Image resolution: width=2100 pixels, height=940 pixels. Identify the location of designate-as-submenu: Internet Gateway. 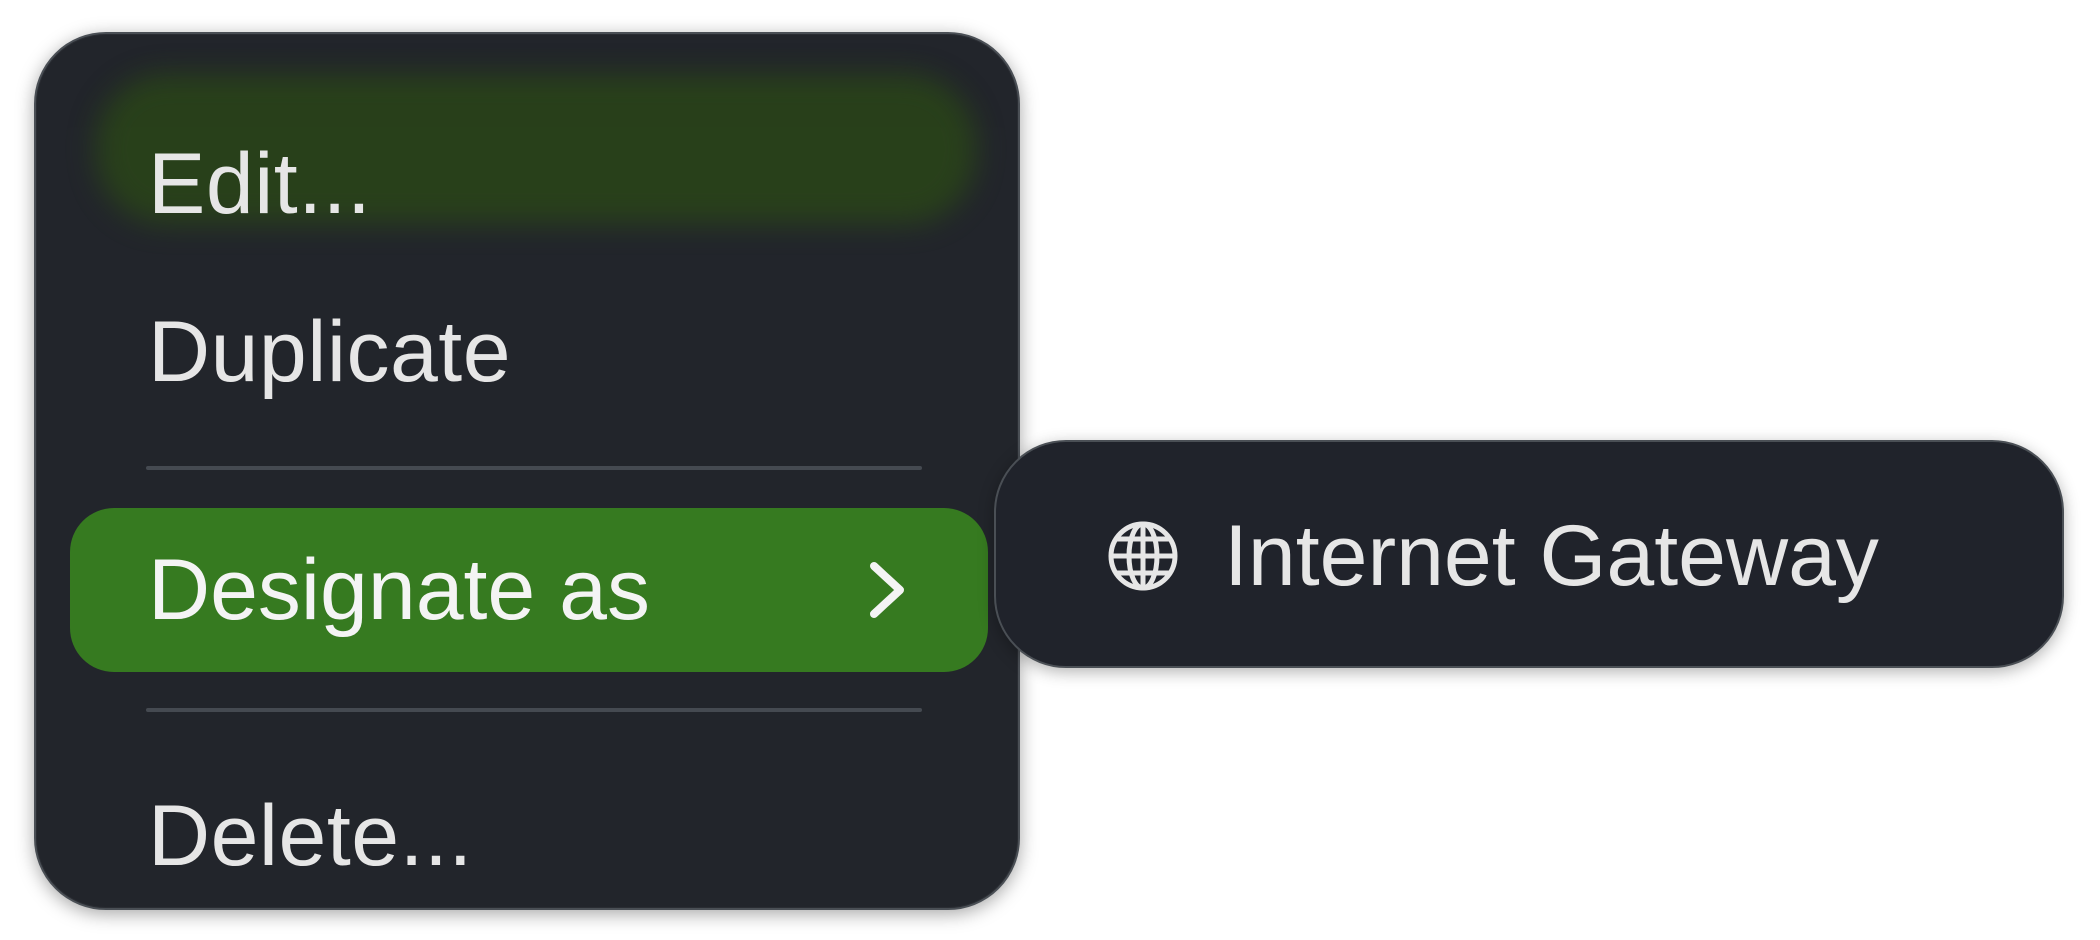
(1529, 554).